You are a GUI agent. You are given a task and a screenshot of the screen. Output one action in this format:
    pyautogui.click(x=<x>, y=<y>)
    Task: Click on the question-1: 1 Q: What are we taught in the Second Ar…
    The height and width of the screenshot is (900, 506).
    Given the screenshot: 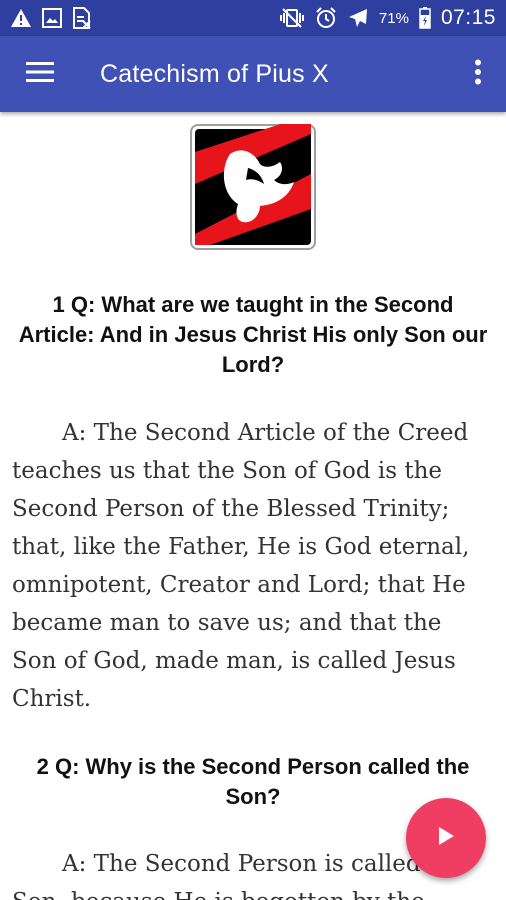 What is the action you would take?
    pyautogui.click(x=253, y=334)
    